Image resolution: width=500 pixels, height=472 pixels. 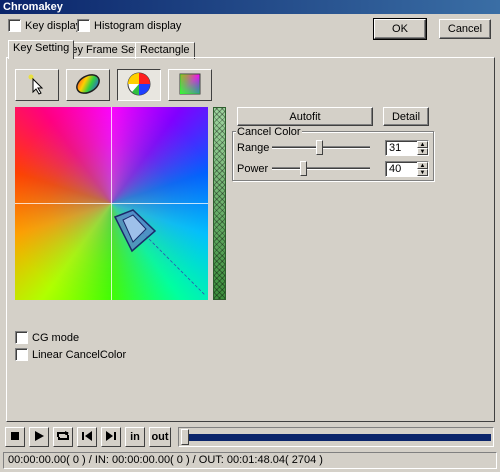 I want to click on power-slider-track, so click(x=321, y=168).